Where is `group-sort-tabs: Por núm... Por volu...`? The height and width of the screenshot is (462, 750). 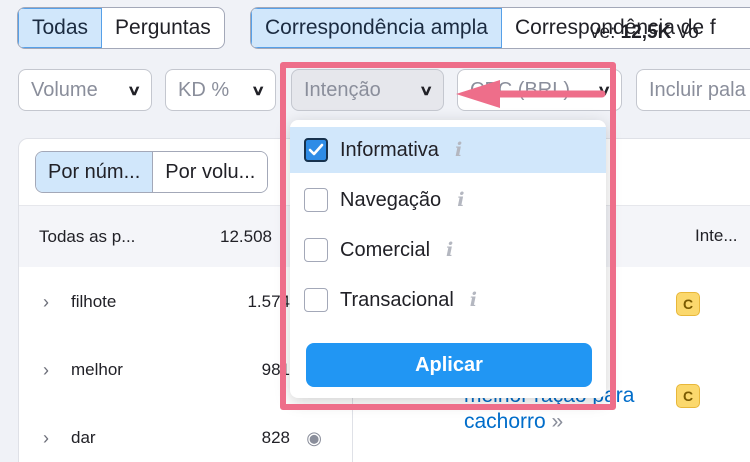 group-sort-tabs: Por núm... Por volu... is located at coordinates (152, 172).